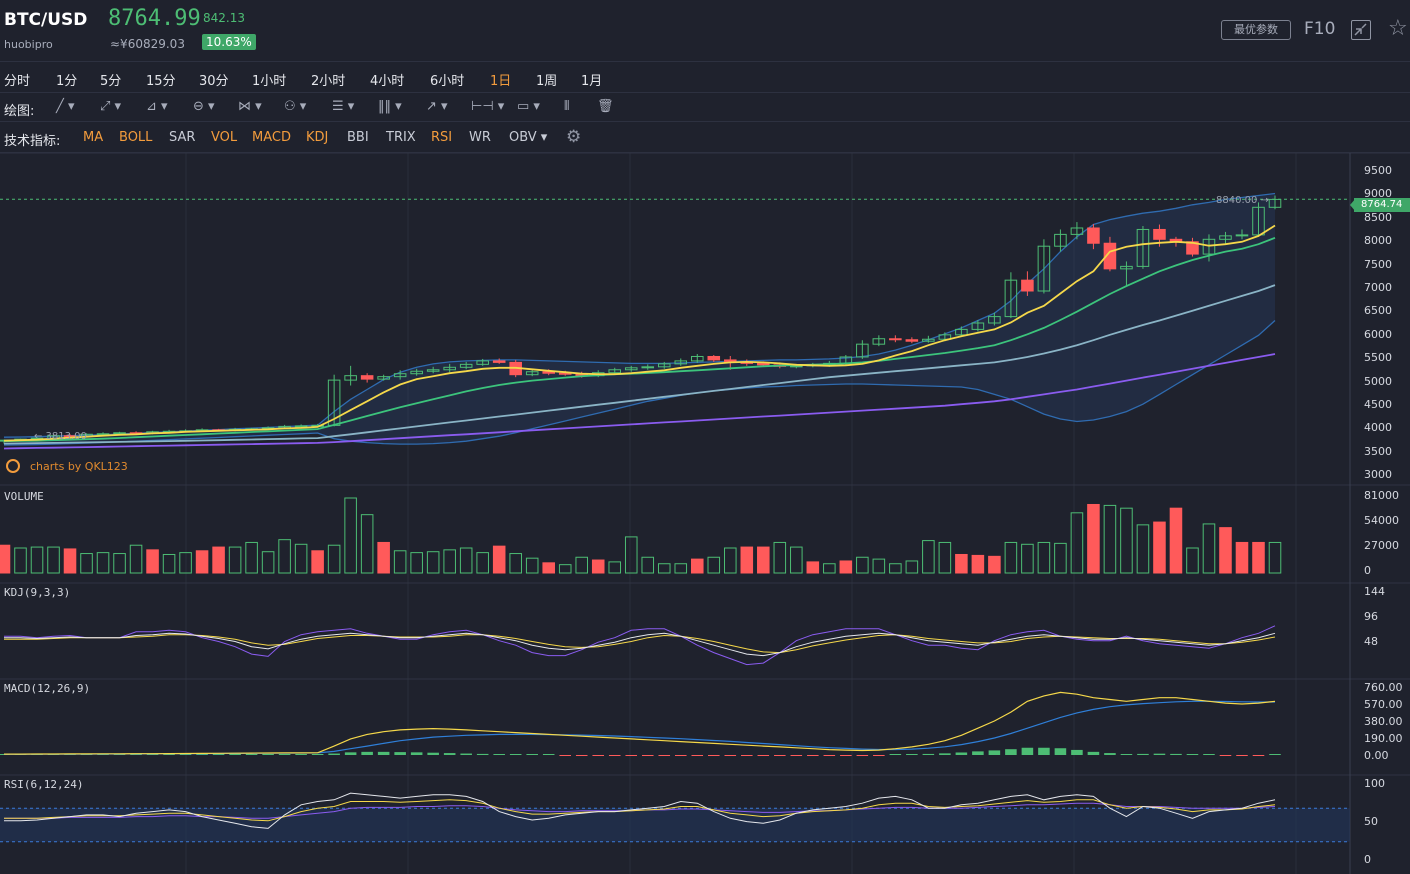  What do you see at coordinates (343, 106) in the screenshot?
I see `fib-tool-icon: ☰ ▾` at bounding box center [343, 106].